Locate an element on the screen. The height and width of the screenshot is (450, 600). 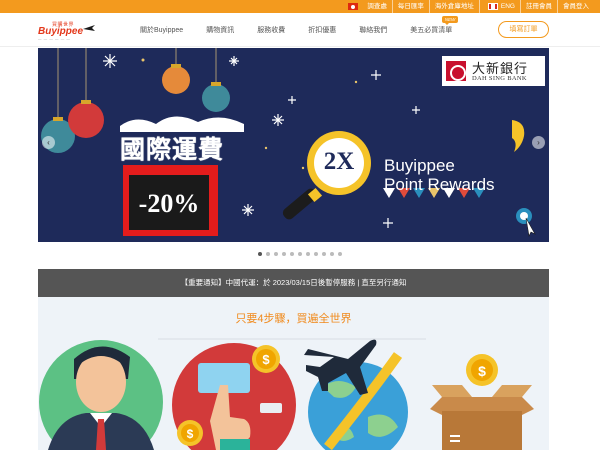
dah-sing-bank-logo: 大新銀行 DAH SING BANK is located at coordinates (493, 71).